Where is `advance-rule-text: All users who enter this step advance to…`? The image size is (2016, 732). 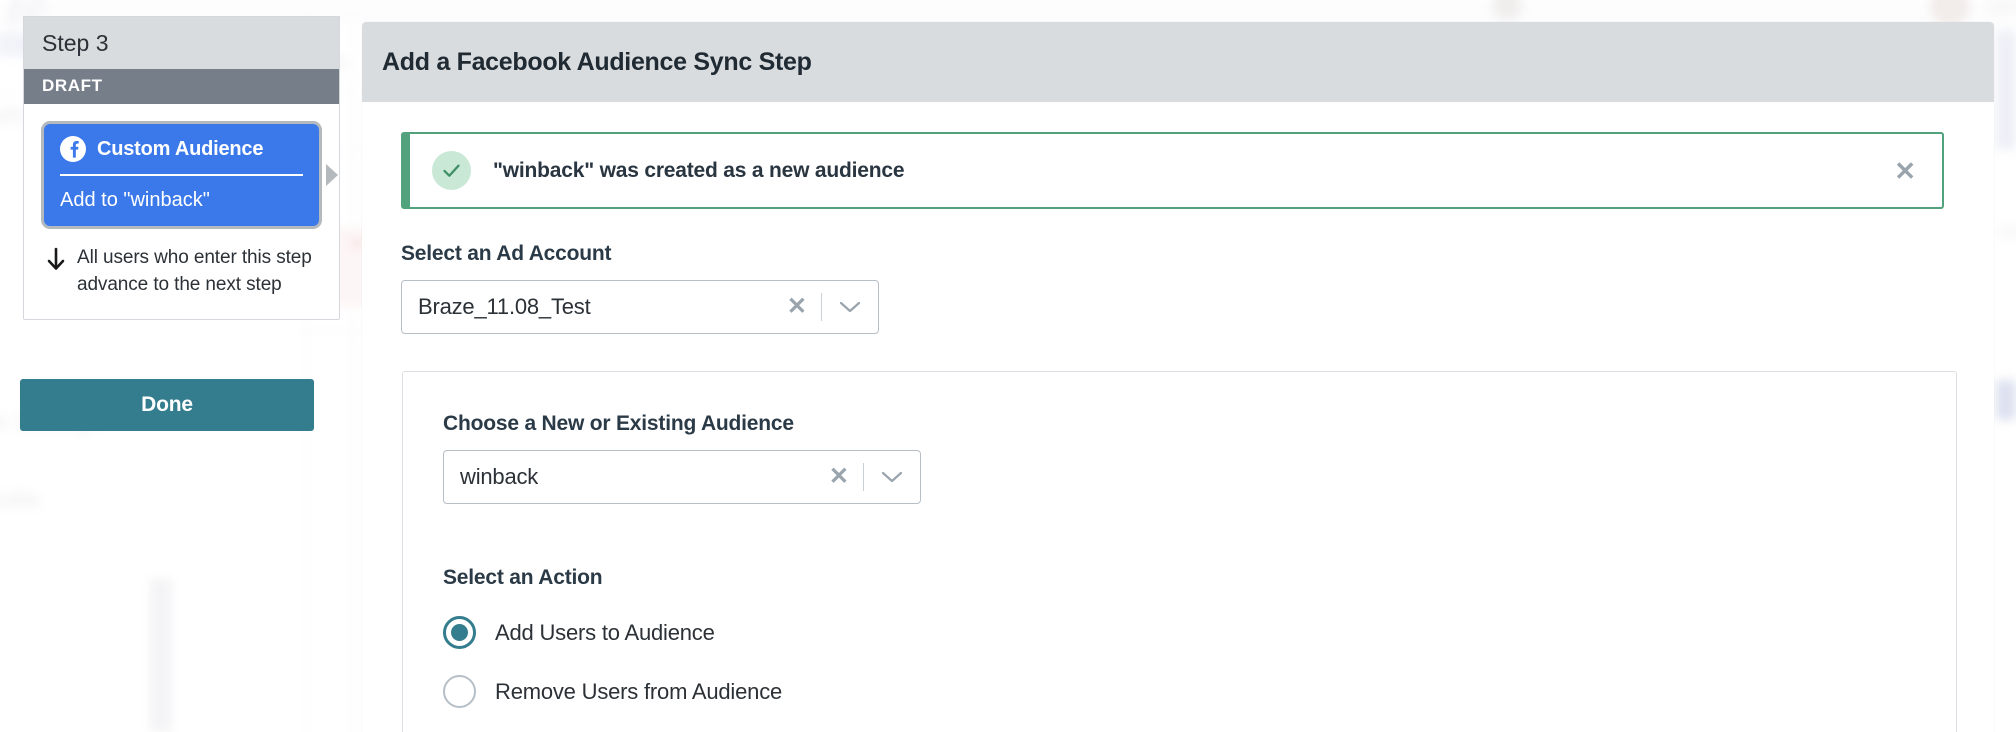
advance-rule-text: All users who enter this step advance to… is located at coordinates (194, 271).